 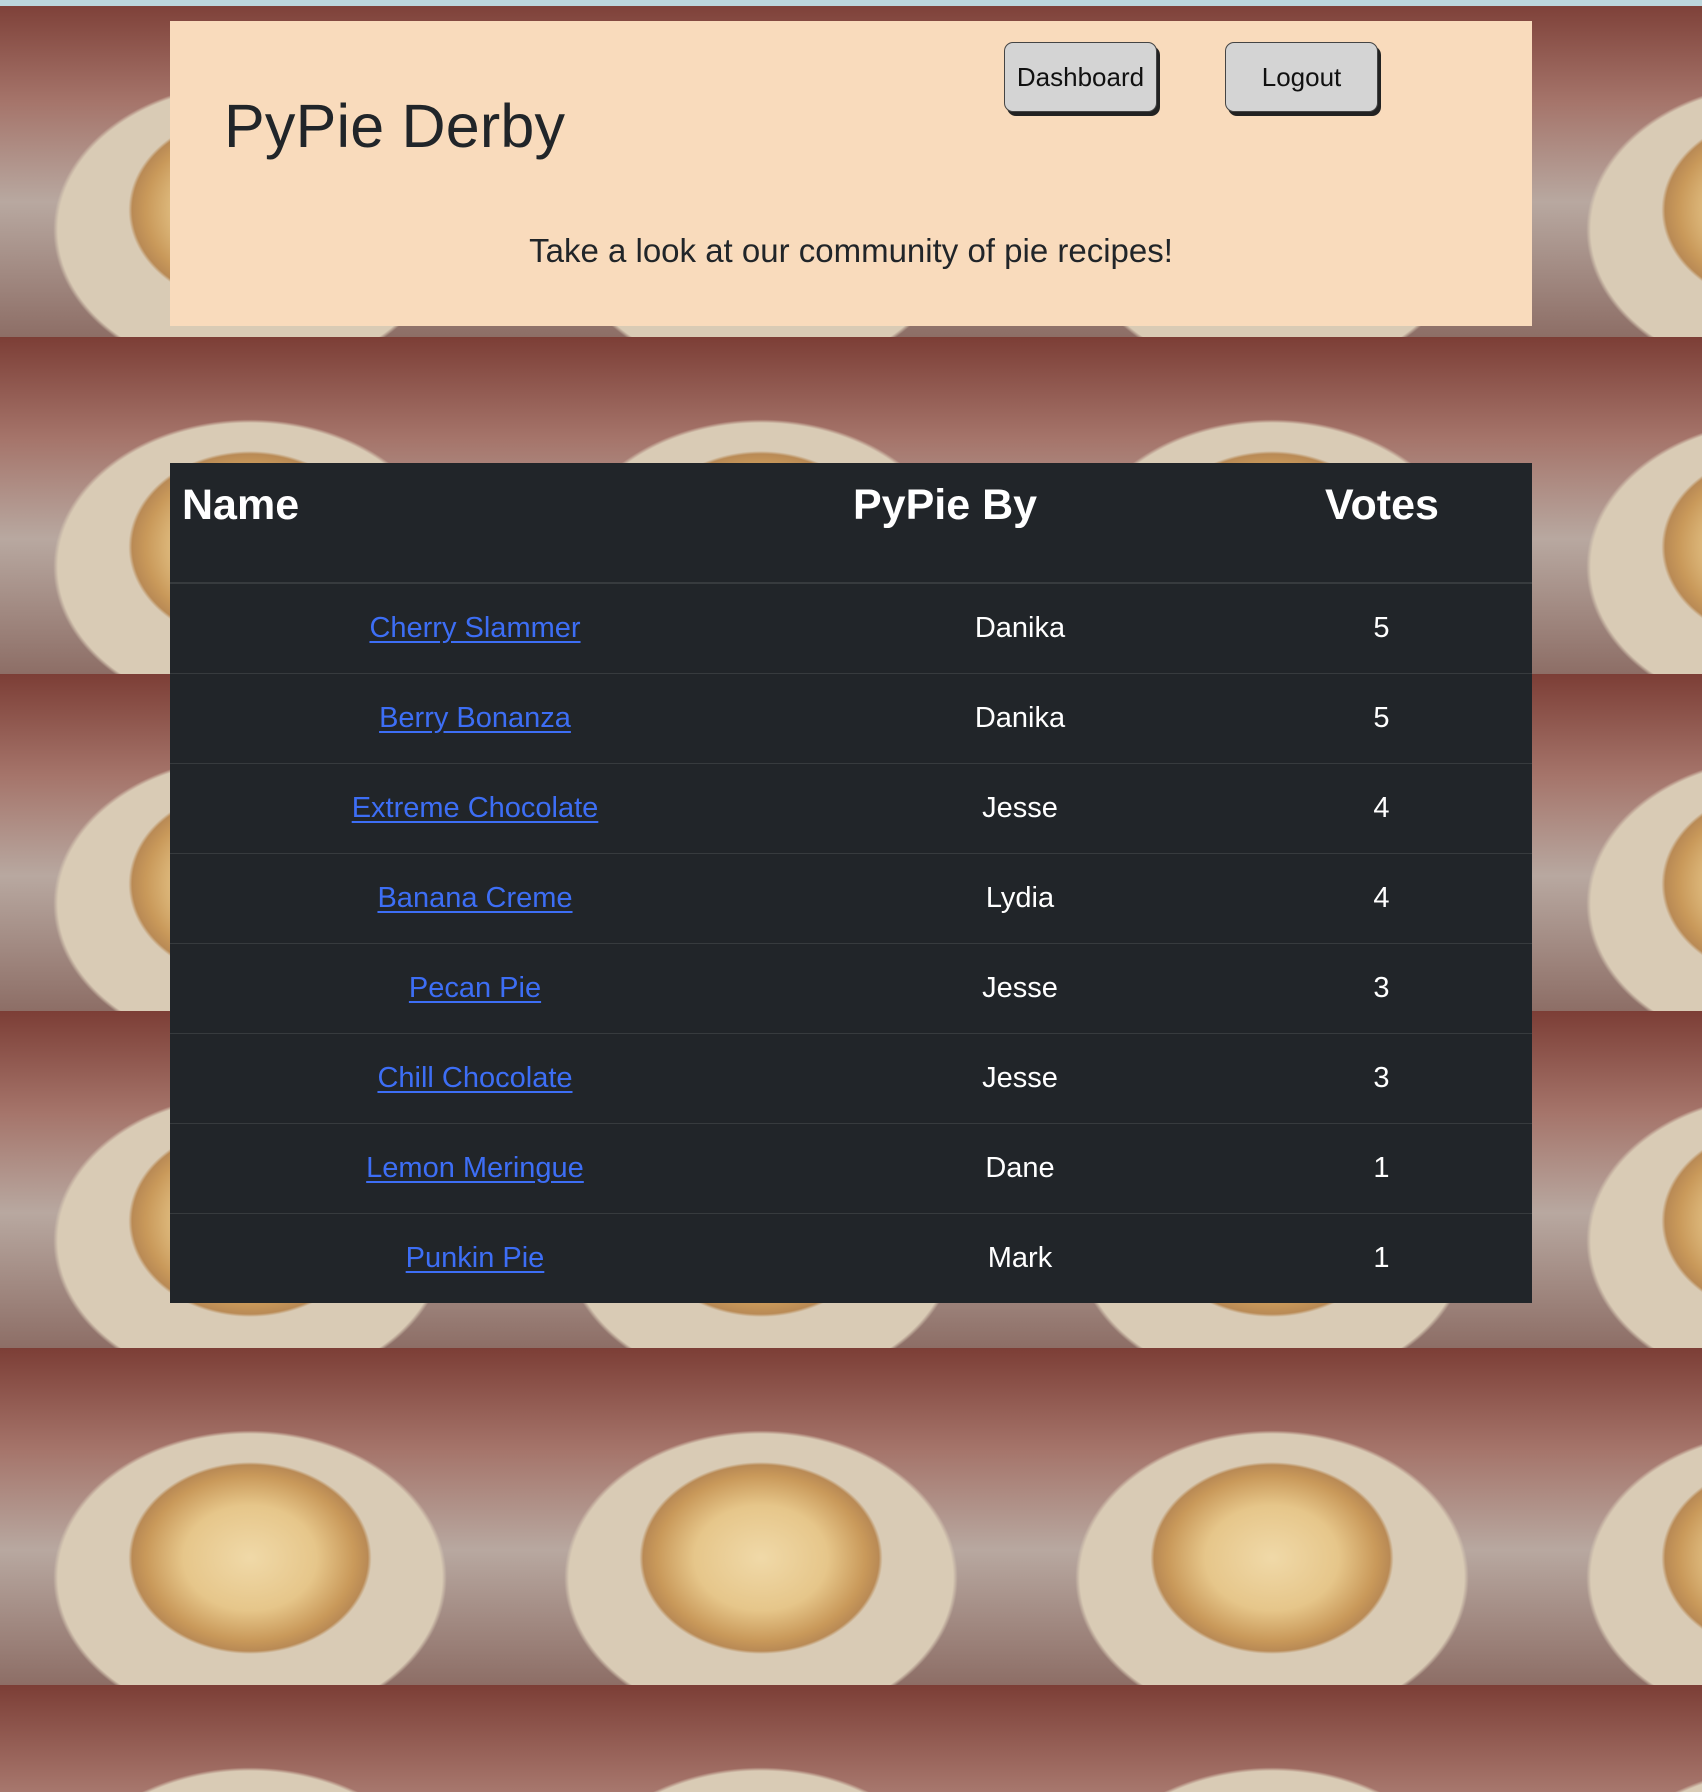 I want to click on pie-link: Punkin Pie, so click(x=475, y=1258).